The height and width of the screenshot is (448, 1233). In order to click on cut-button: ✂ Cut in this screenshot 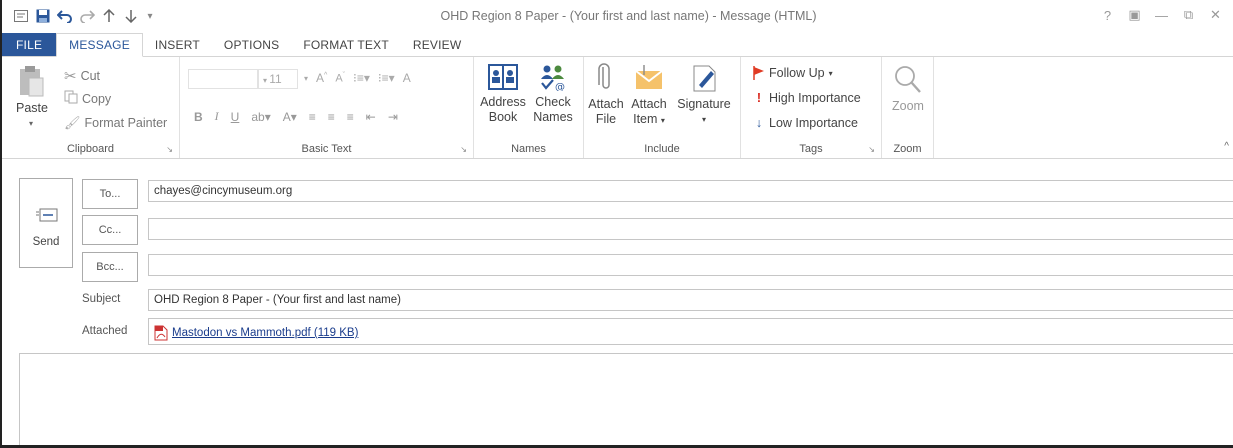, I will do `click(82, 76)`.